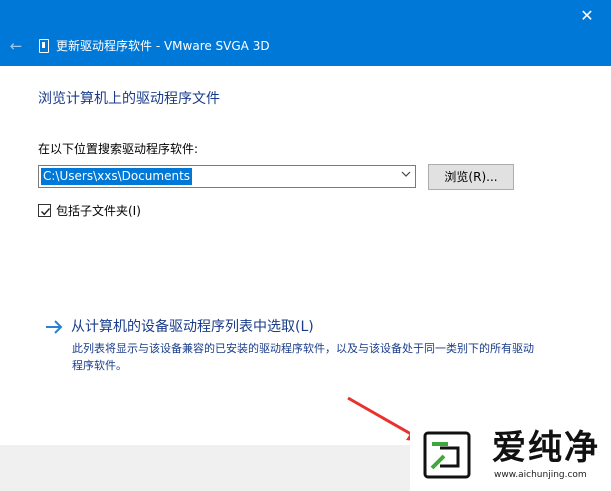 The width and height of the screenshot is (611, 491). I want to click on back-arrow-icon: ←, so click(16, 46).